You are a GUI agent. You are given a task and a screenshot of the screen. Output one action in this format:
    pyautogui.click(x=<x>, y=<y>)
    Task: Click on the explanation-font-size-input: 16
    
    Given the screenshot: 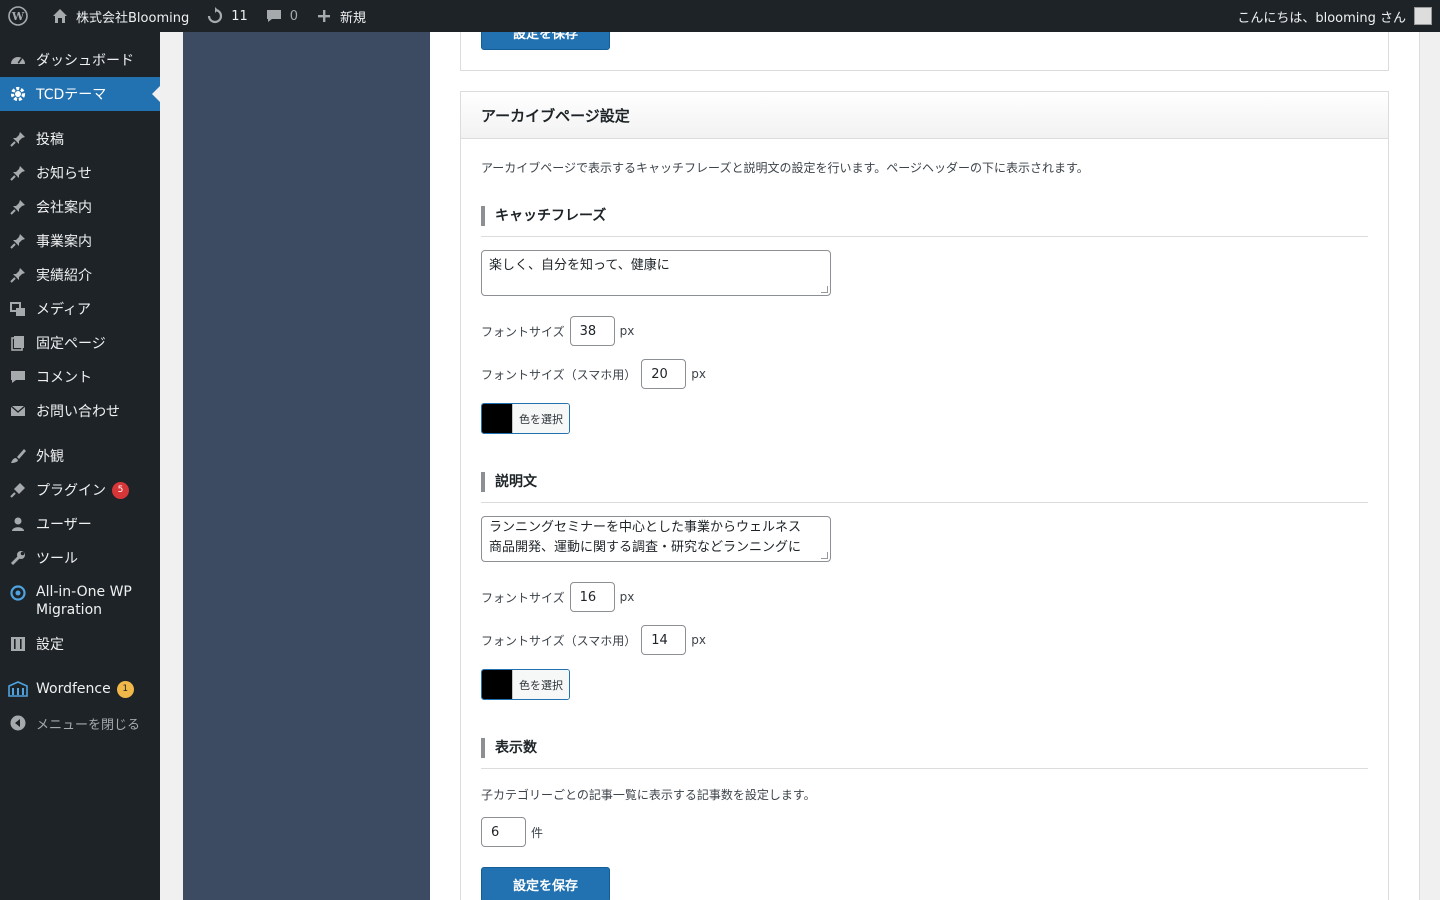 What is the action you would take?
    pyautogui.click(x=592, y=597)
    